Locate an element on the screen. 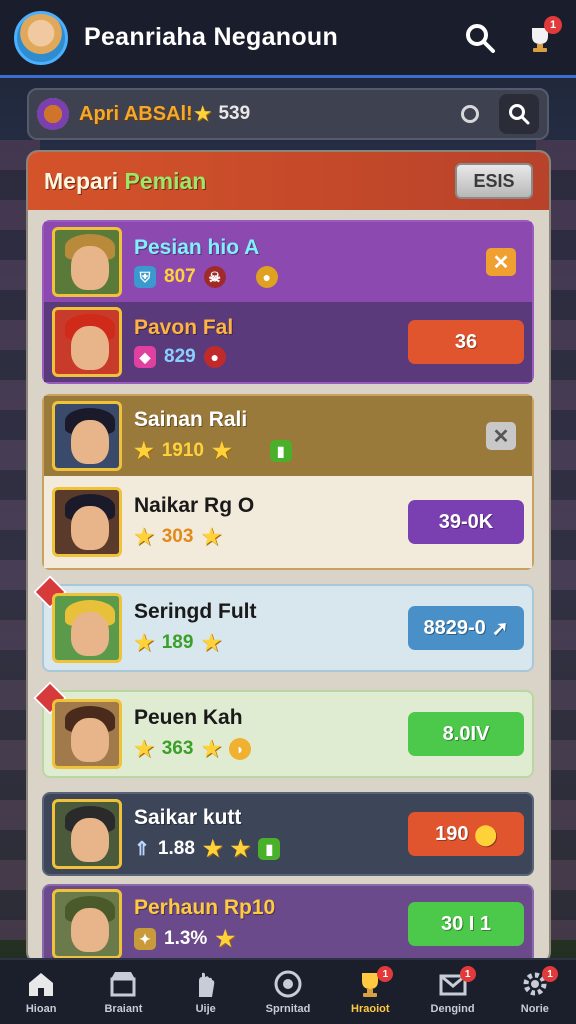  nav-label: Uije is located at coordinates (205, 1009).